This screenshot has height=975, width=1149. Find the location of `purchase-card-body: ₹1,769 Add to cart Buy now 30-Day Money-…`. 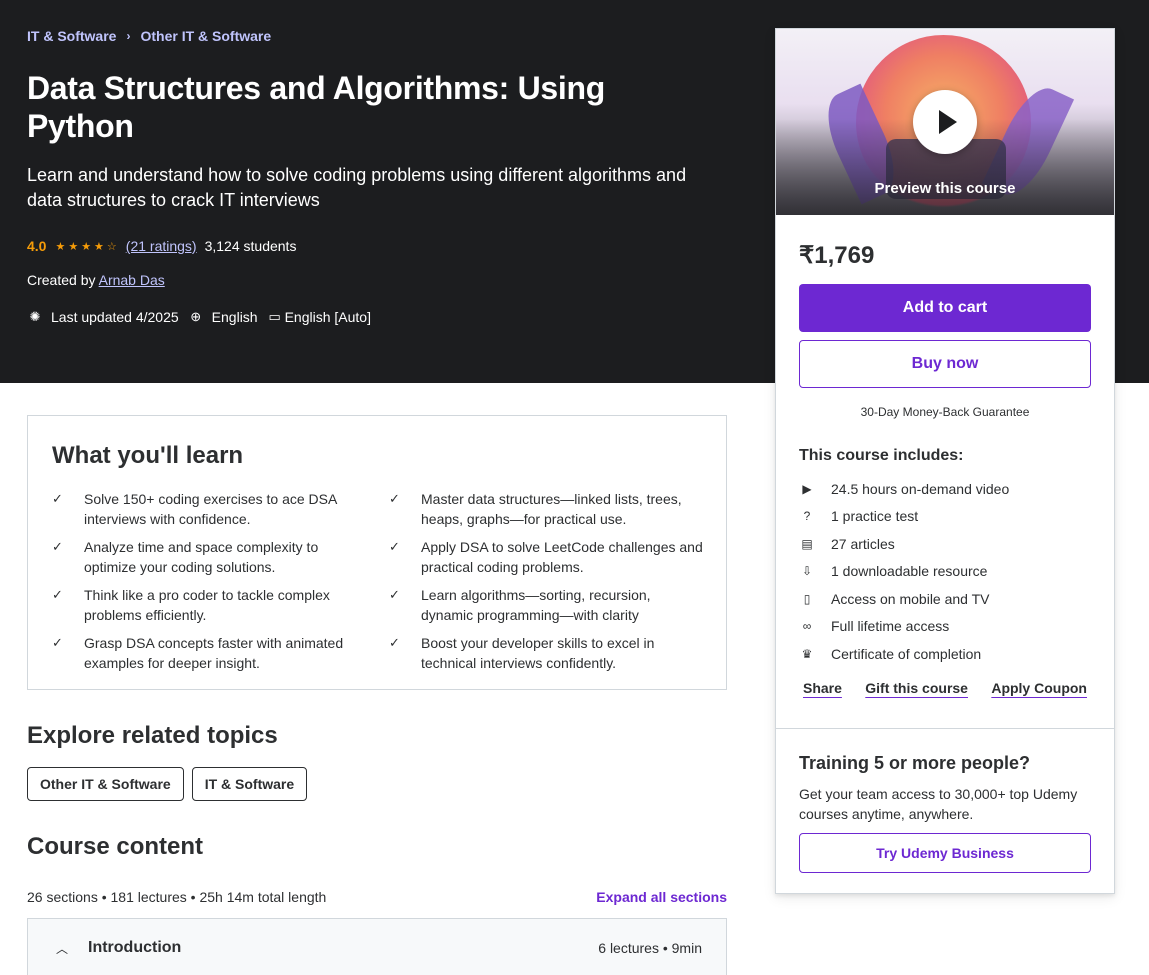

purchase-card-body: ₹1,769 Add to cart Buy now 30-Day Money-… is located at coordinates (945, 468).